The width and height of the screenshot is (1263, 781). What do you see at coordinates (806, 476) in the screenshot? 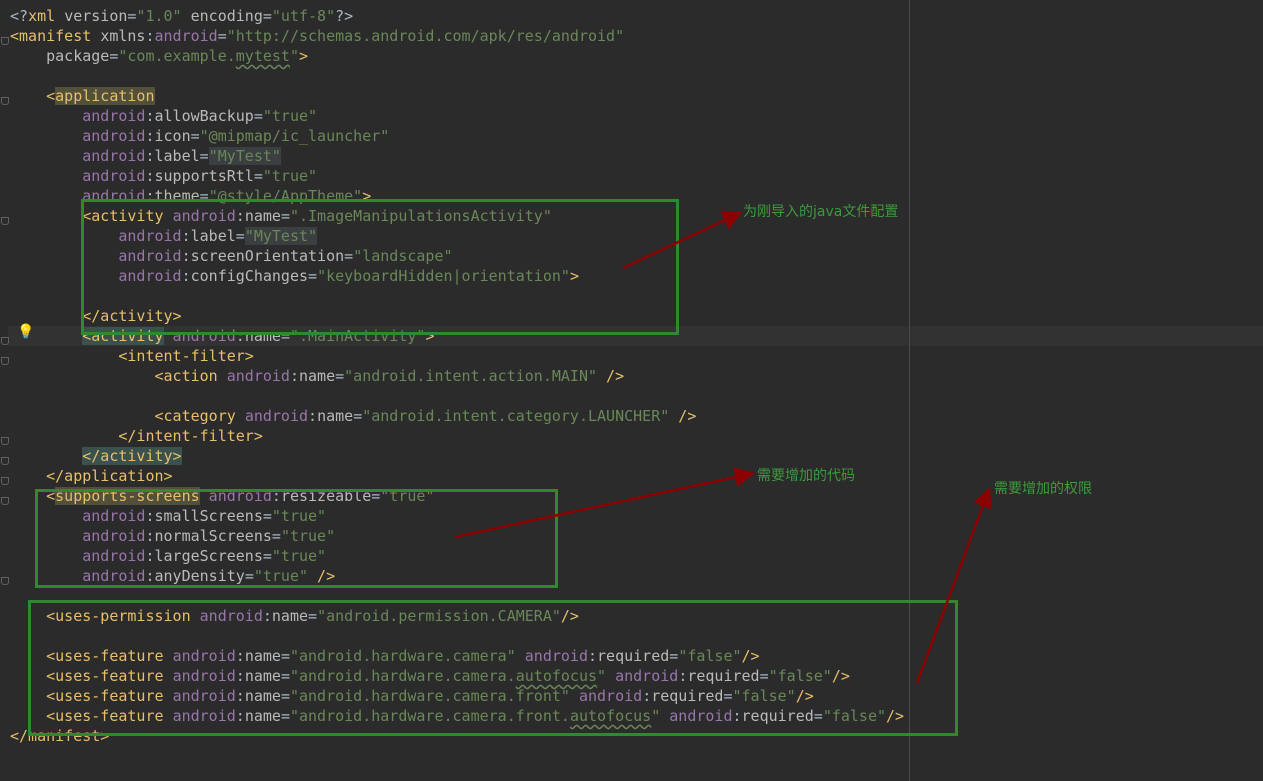
I see `annotation-code-note: 需要增加的代码` at bounding box center [806, 476].